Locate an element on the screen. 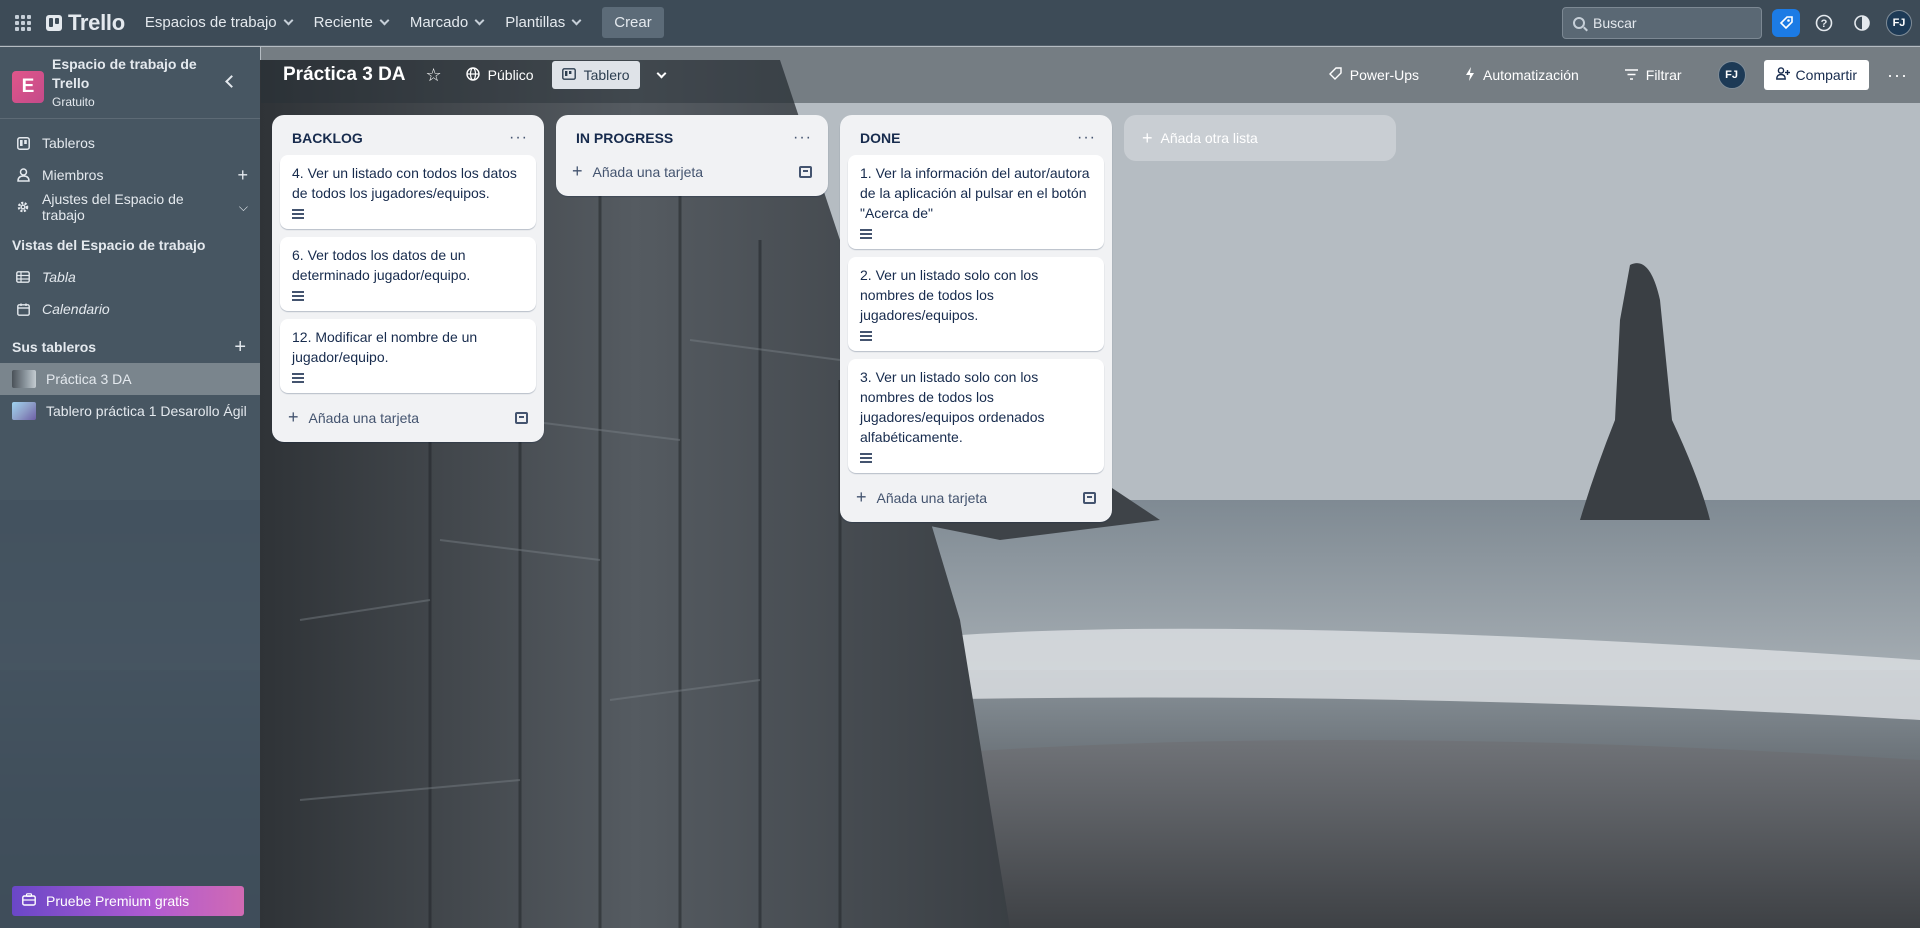 The width and height of the screenshot is (1920, 928). sidebar-view-calendar: Calendario is located at coordinates (130, 309).